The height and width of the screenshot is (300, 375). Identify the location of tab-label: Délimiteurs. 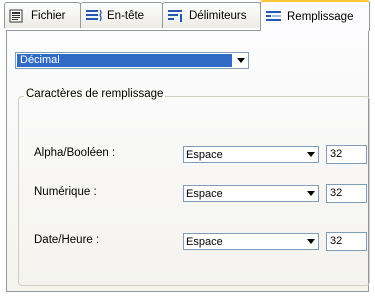
(218, 15).